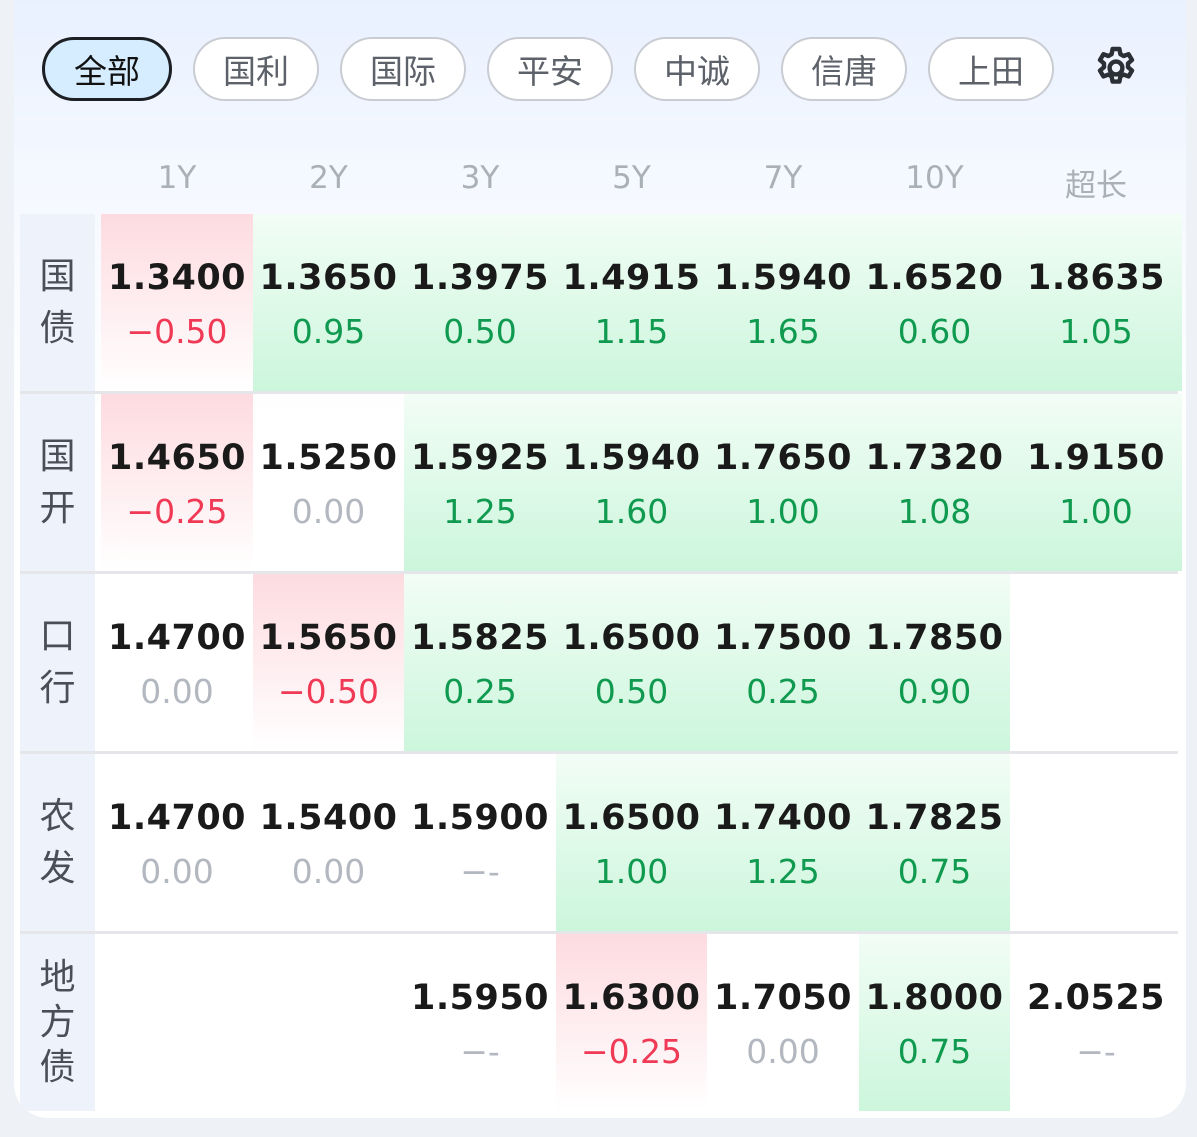 The image size is (1197, 1137). Describe the element at coordinates (480, 178) in the screenshot. I see `tenor-header-2: 3Y` at that location.